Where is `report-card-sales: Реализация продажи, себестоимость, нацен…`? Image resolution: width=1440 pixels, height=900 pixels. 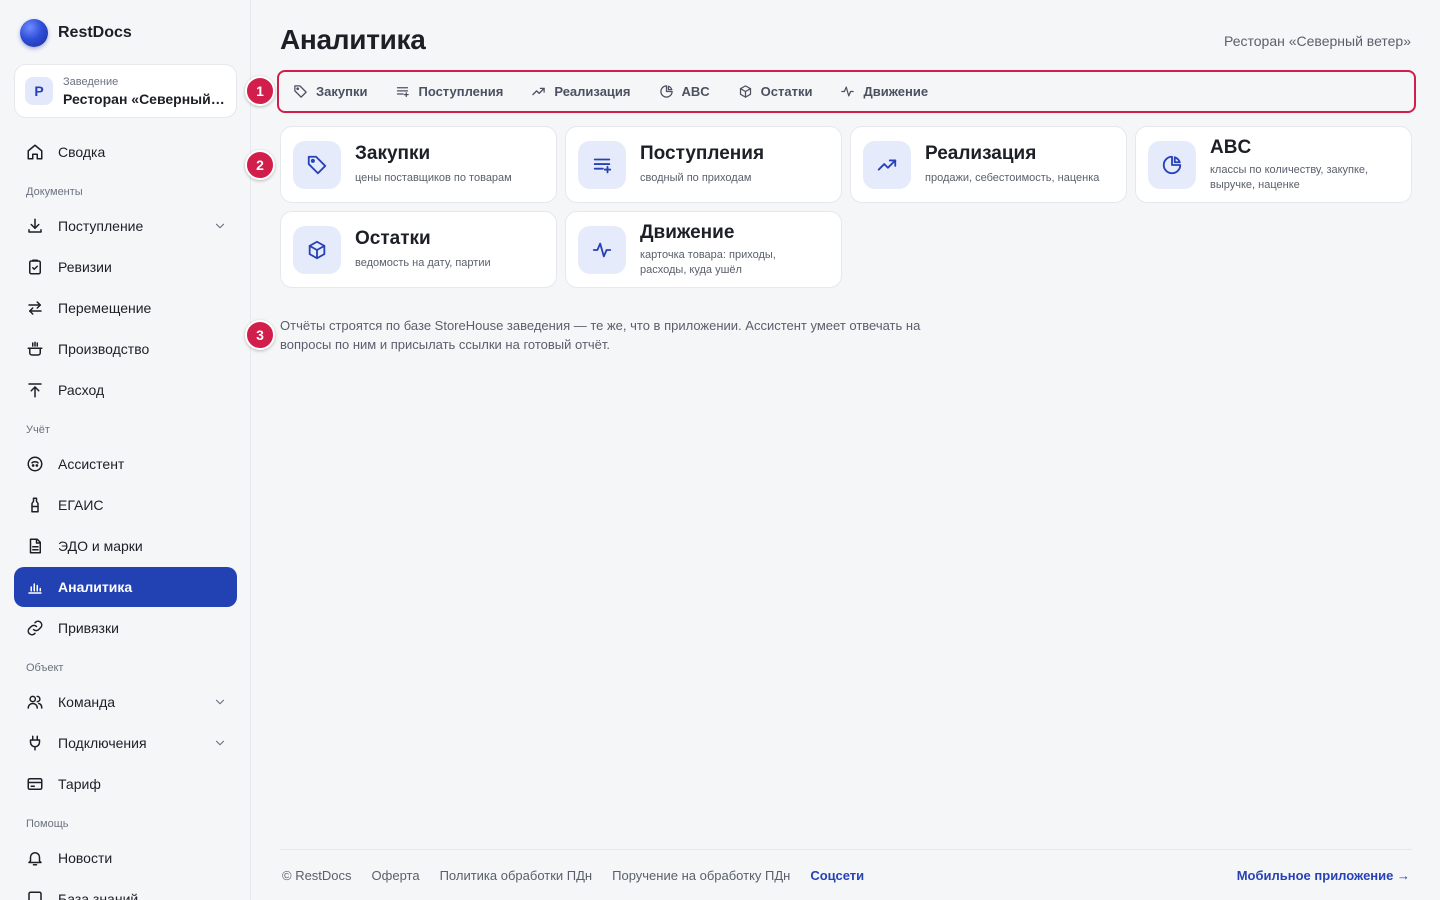 report-card-sales: Реализация продажи, себестоимость, нацен… is located at coordinates (988, 164).